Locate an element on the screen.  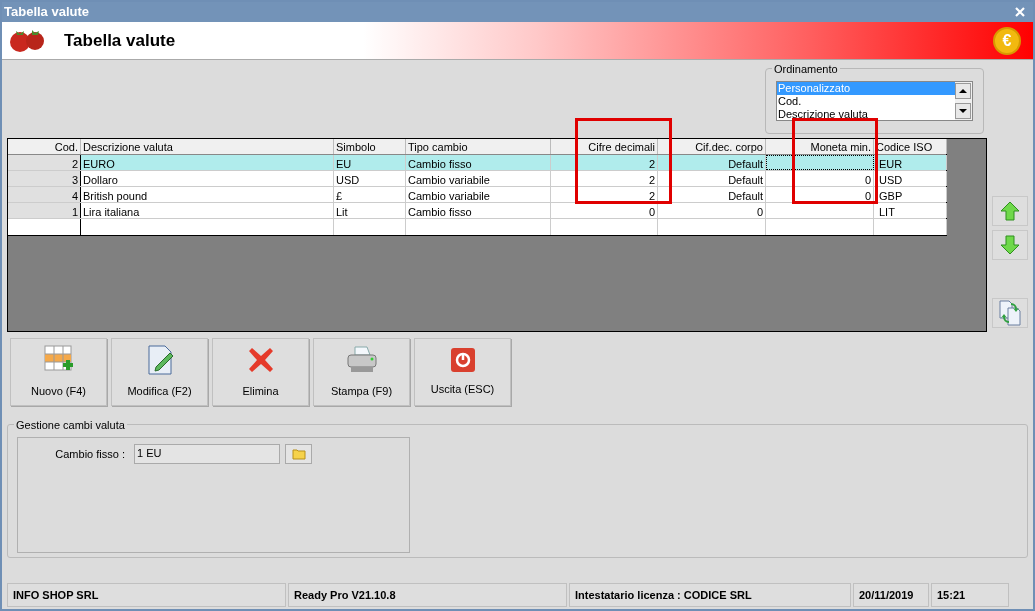
page-title: Tabella valute is located at coordinates (120, 40).